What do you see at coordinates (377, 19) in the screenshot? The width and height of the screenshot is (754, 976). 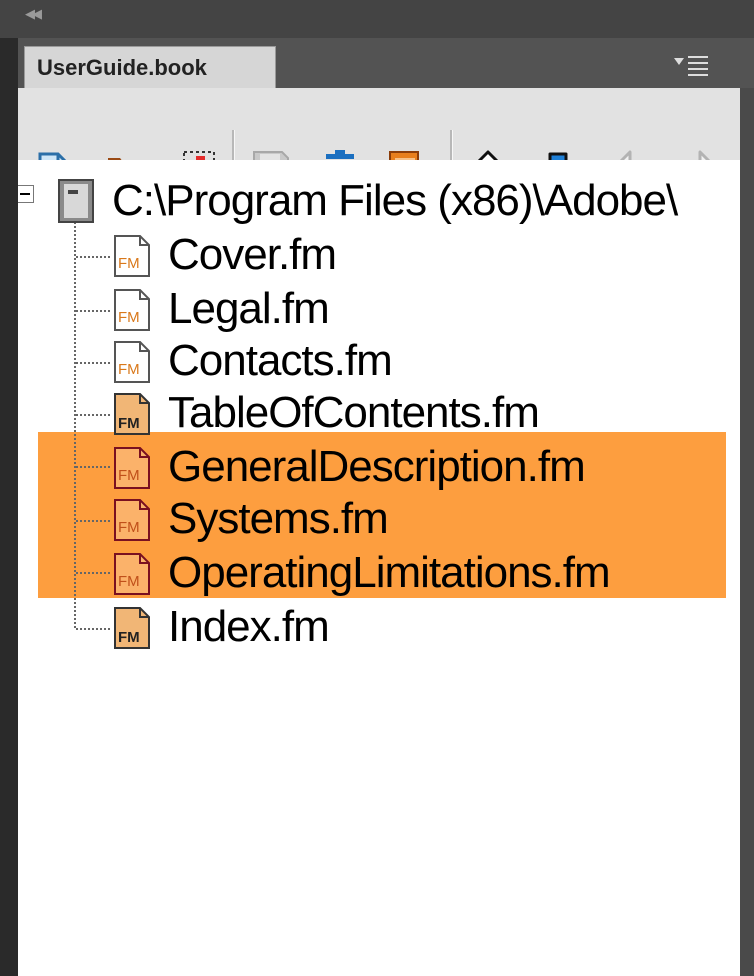 I see `panel-title-bar: ◀◀` at bounding box center [377, 19].